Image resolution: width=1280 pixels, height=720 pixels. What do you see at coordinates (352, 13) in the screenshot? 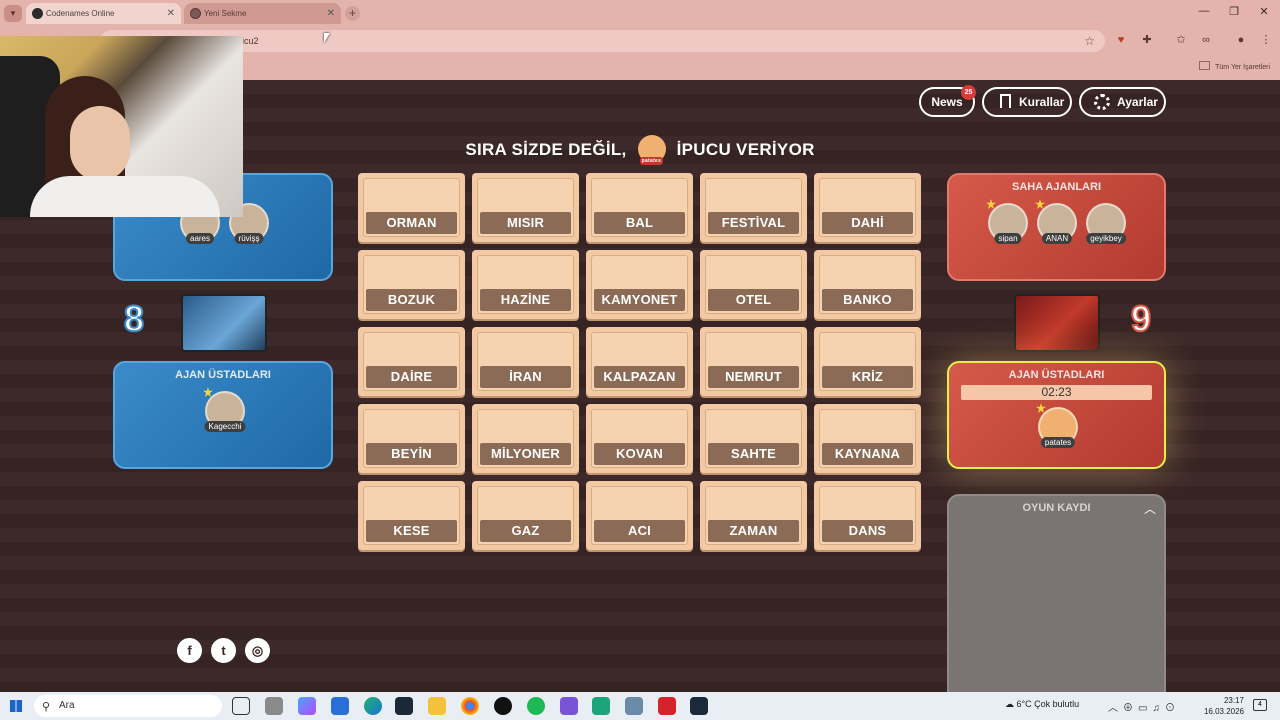
I see `new-tab-button: +` at bounding box center [352, 13].